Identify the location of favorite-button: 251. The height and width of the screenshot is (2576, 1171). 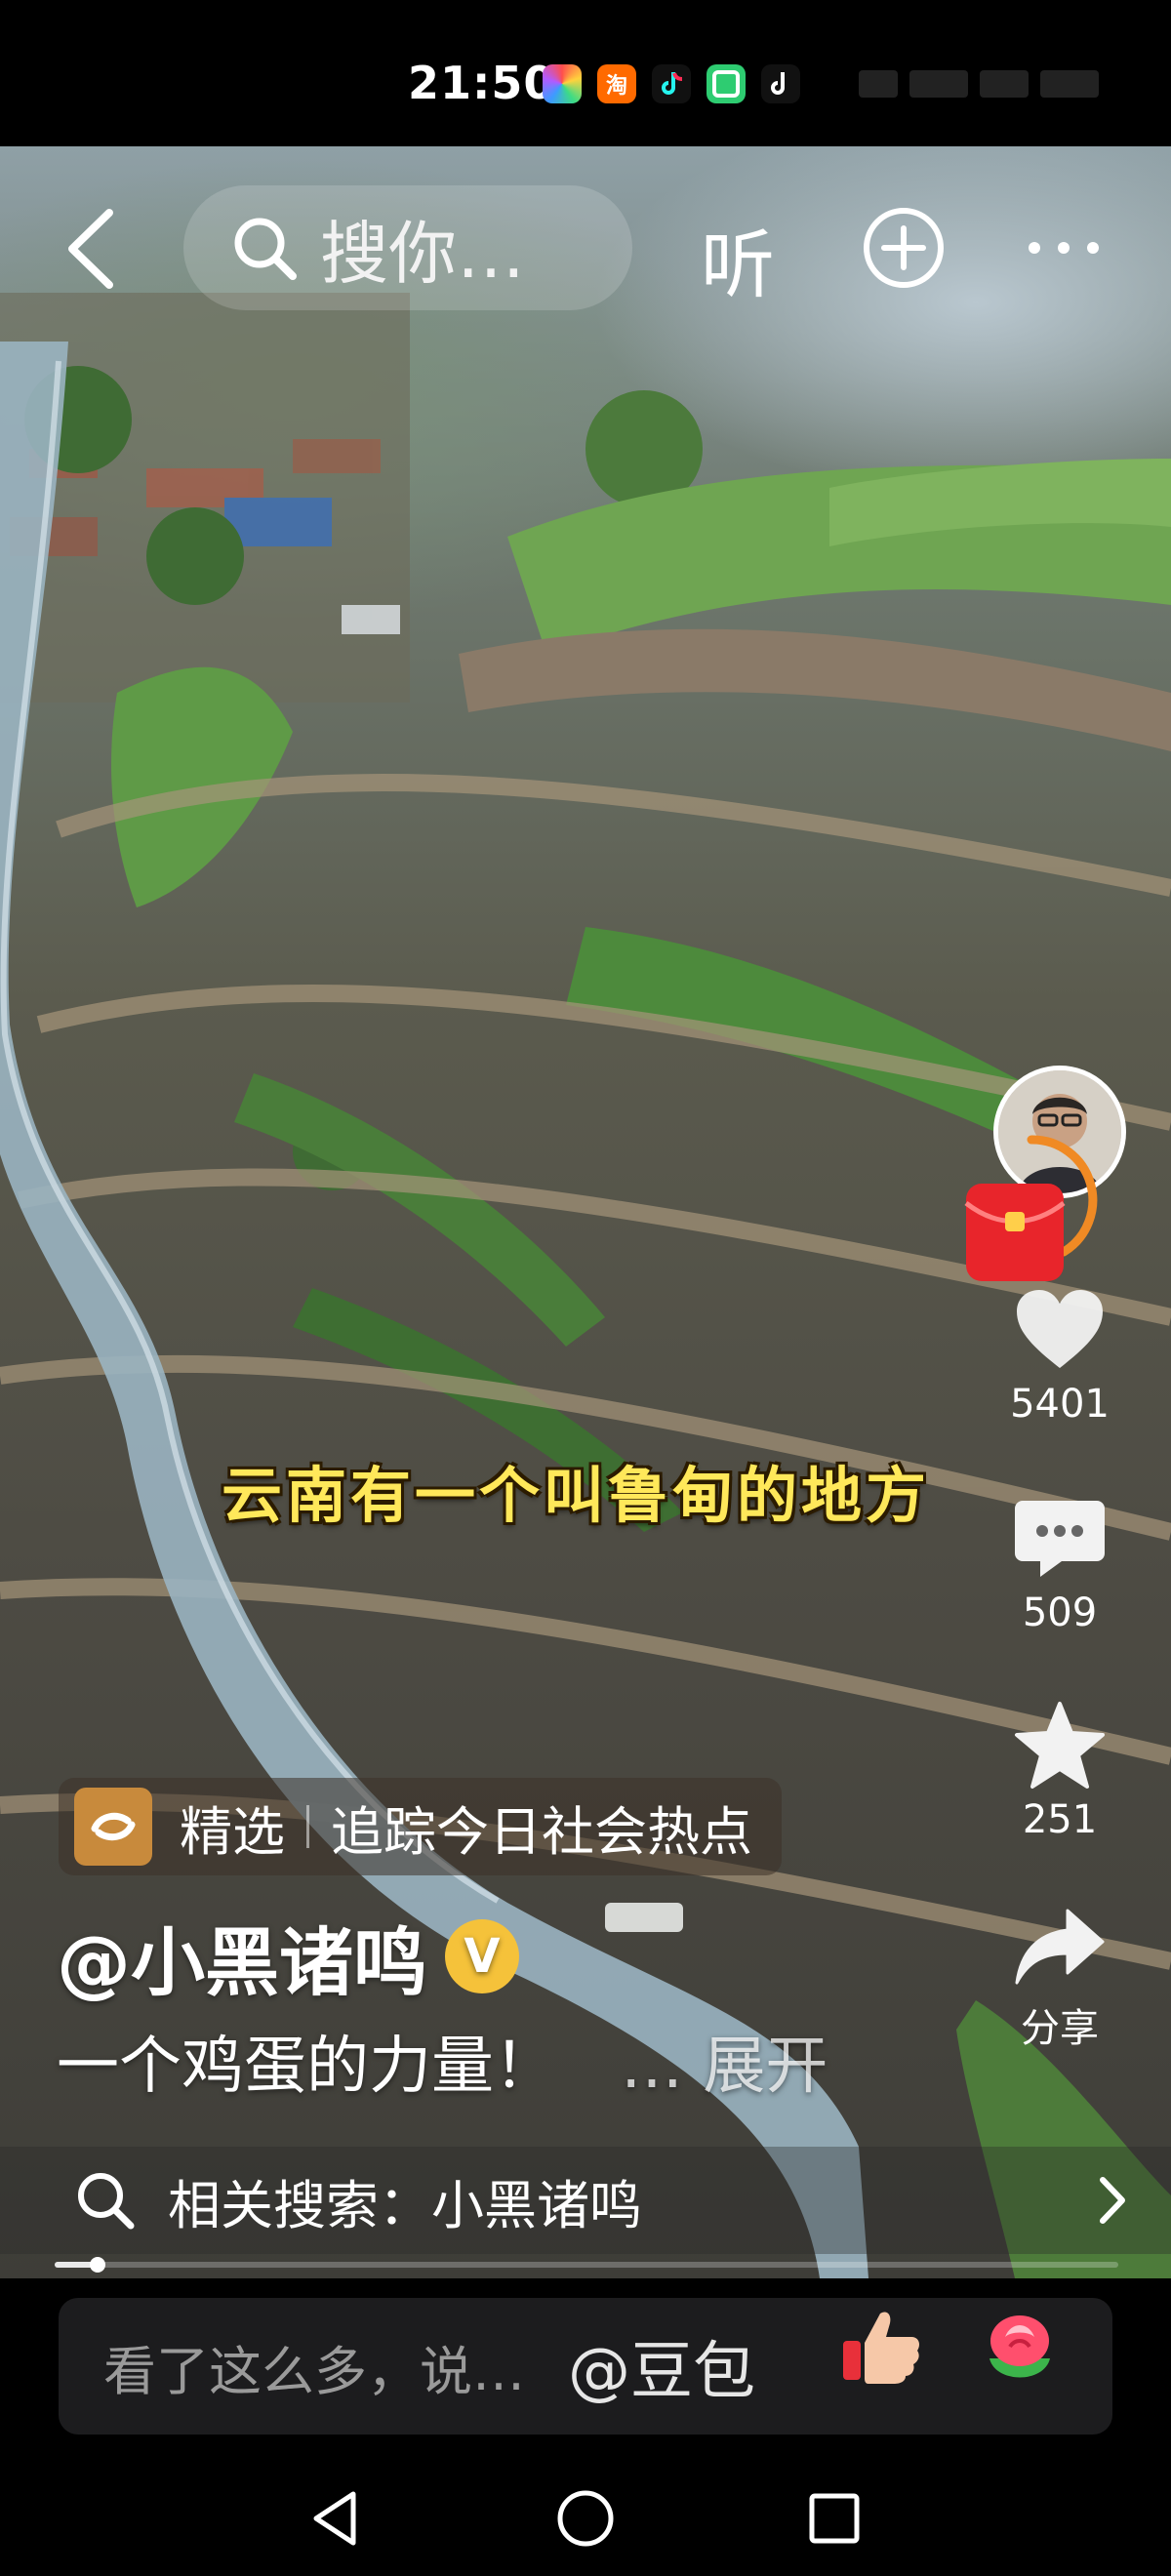
(1059, 1771).